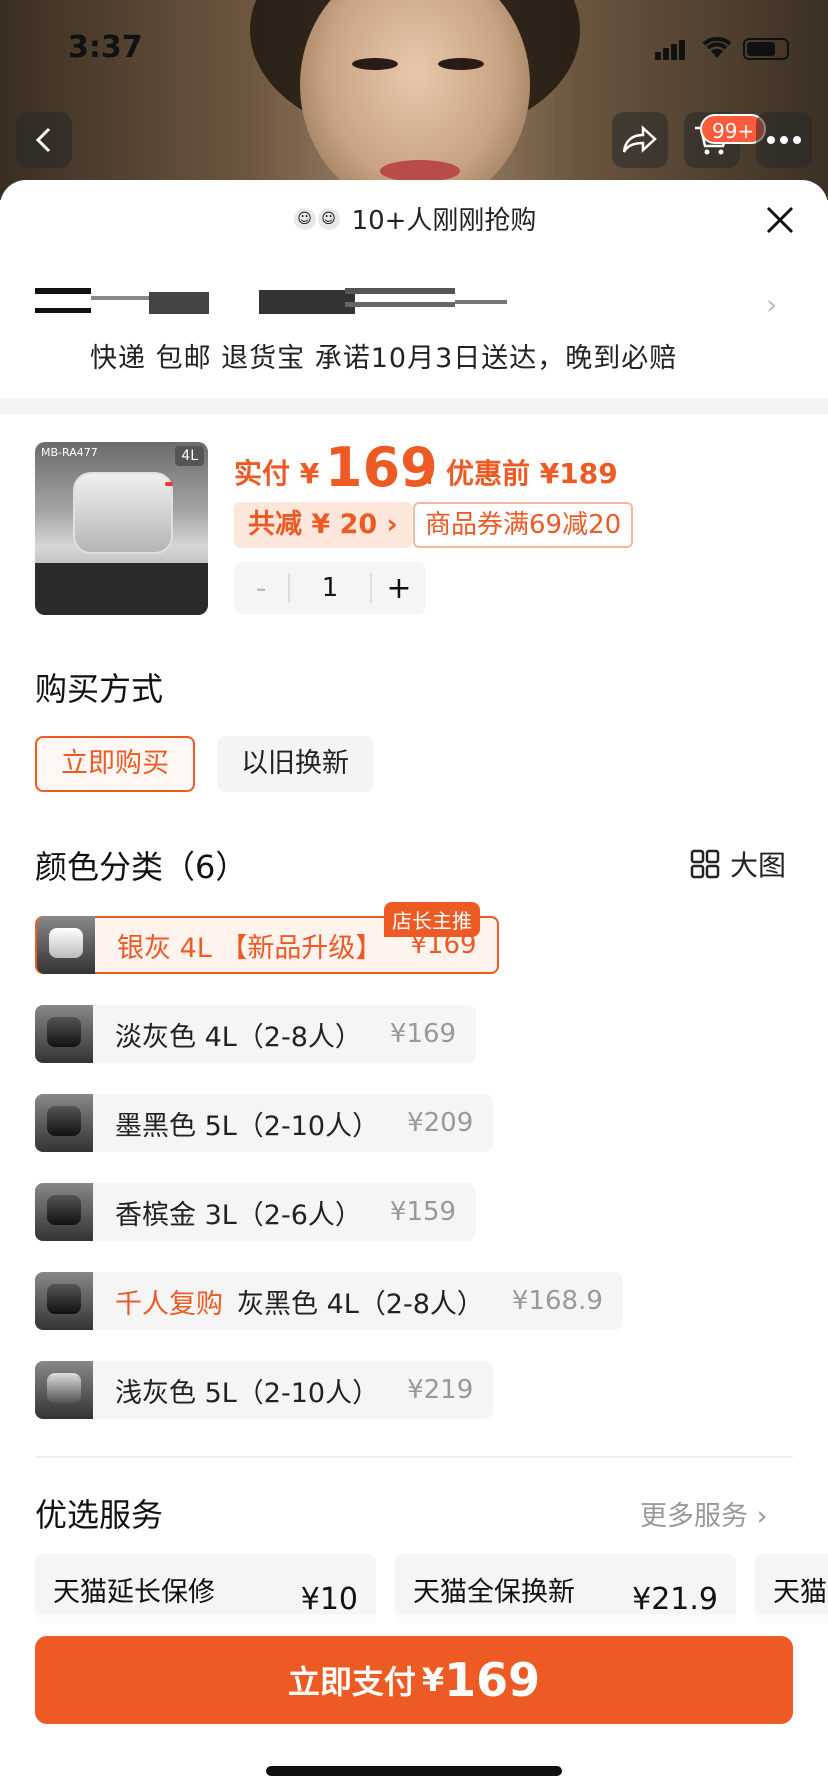 This screenshot has height=1792, width=828. Describe the element at coordinates (414, 1771) in the screenshot. I see `home-indicator` at that location.